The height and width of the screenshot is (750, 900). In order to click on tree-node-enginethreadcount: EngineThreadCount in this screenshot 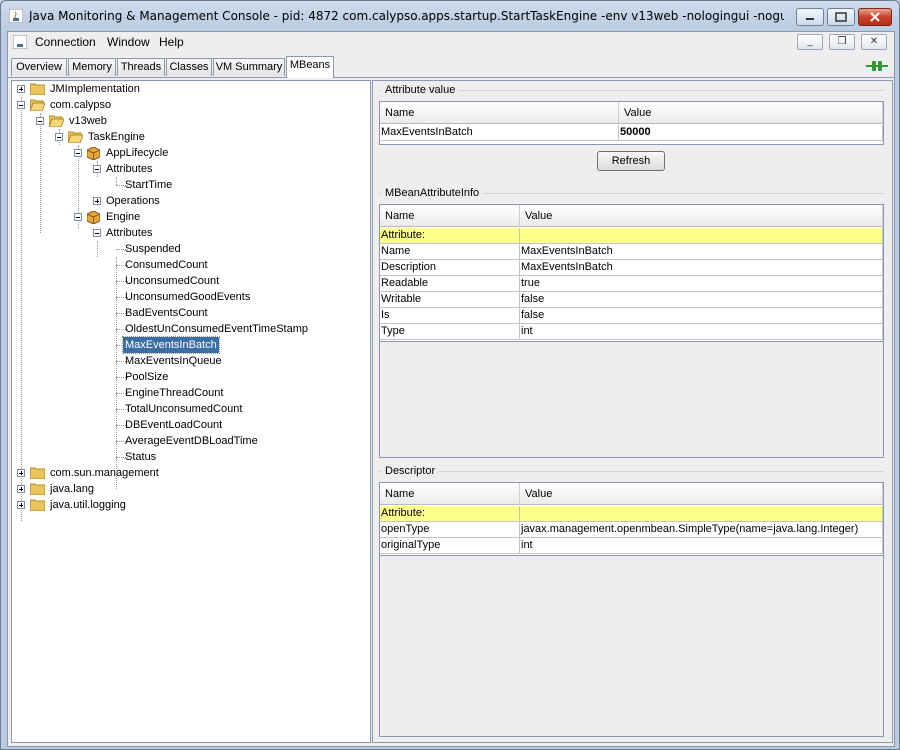, I will do `click(190, 393)`.